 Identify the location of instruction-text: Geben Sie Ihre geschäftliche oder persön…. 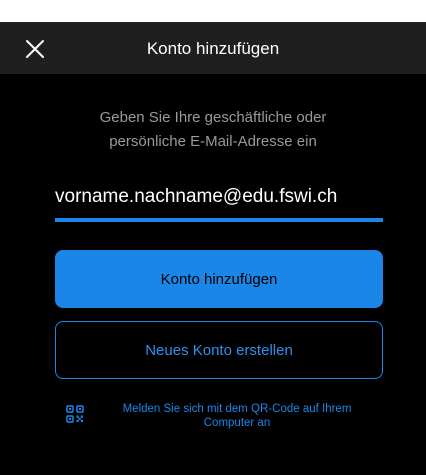
(213, 130).